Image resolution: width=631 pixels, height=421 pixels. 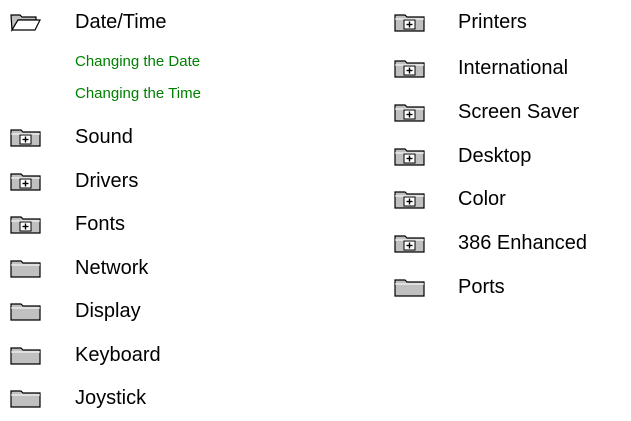 I want to click on tree-item-label: Network, so click(x=112, y=268).